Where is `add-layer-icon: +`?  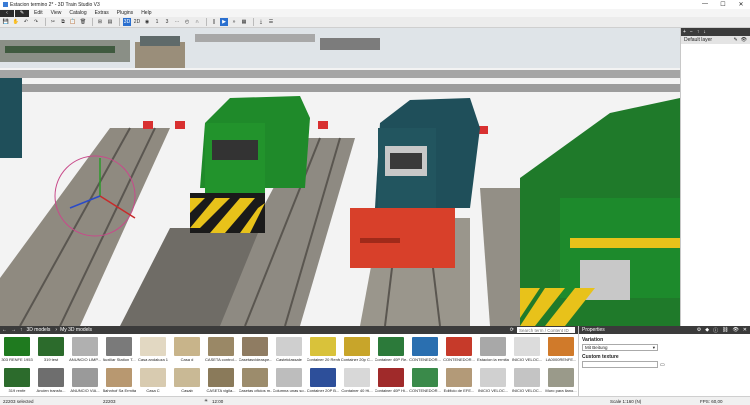 add-layer-icon: + is located at coordinates (684, 32).